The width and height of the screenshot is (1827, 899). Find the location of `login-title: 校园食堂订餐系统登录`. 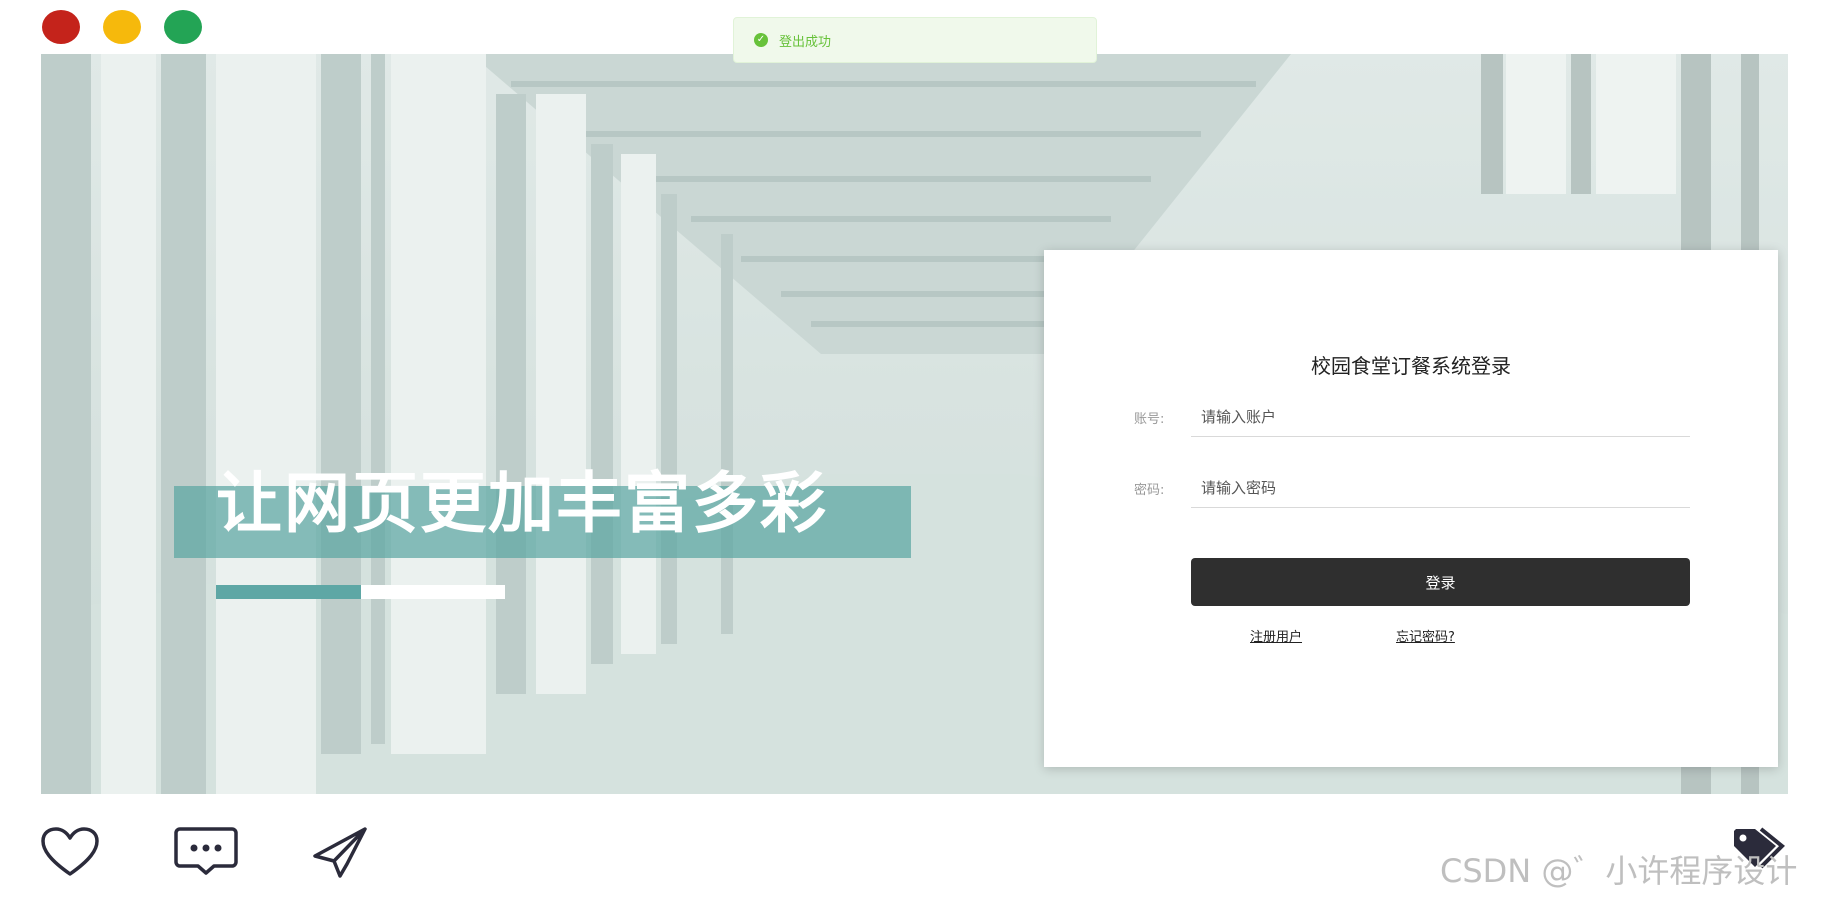

login-title: 校园食堂订餐系统登录 is located at coordinates (1411, 366).